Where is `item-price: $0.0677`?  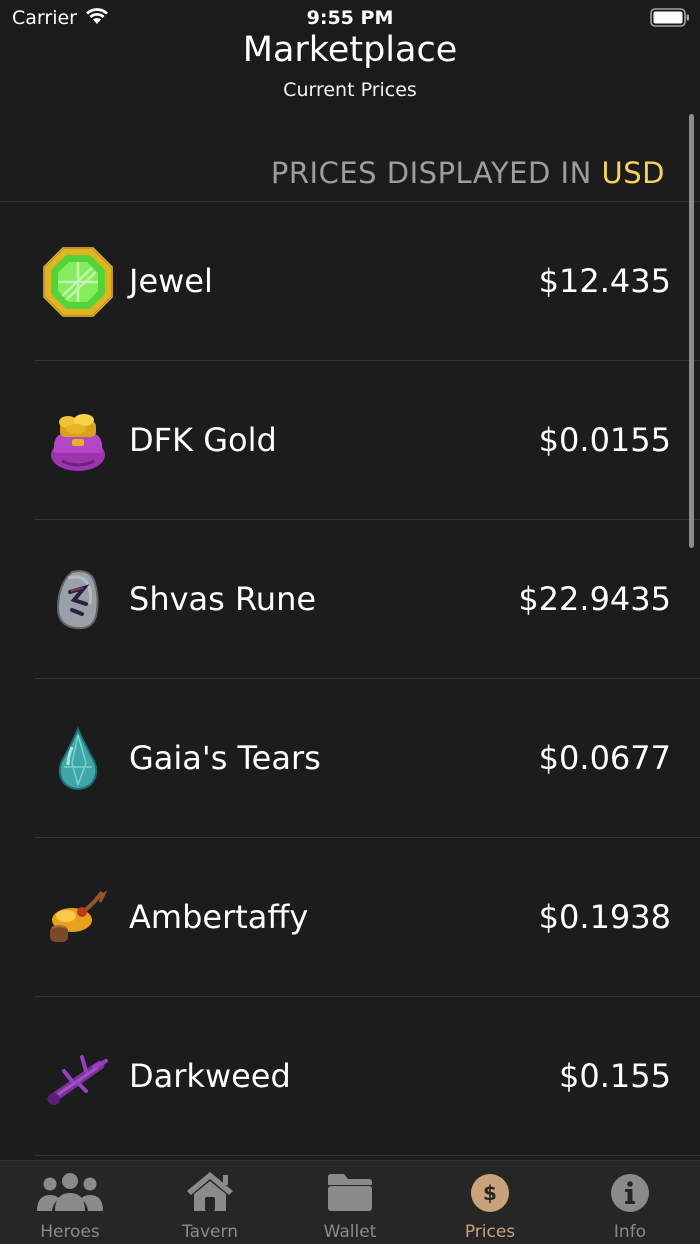 item-price: $0.0677 is located at coordinates (604, 758).